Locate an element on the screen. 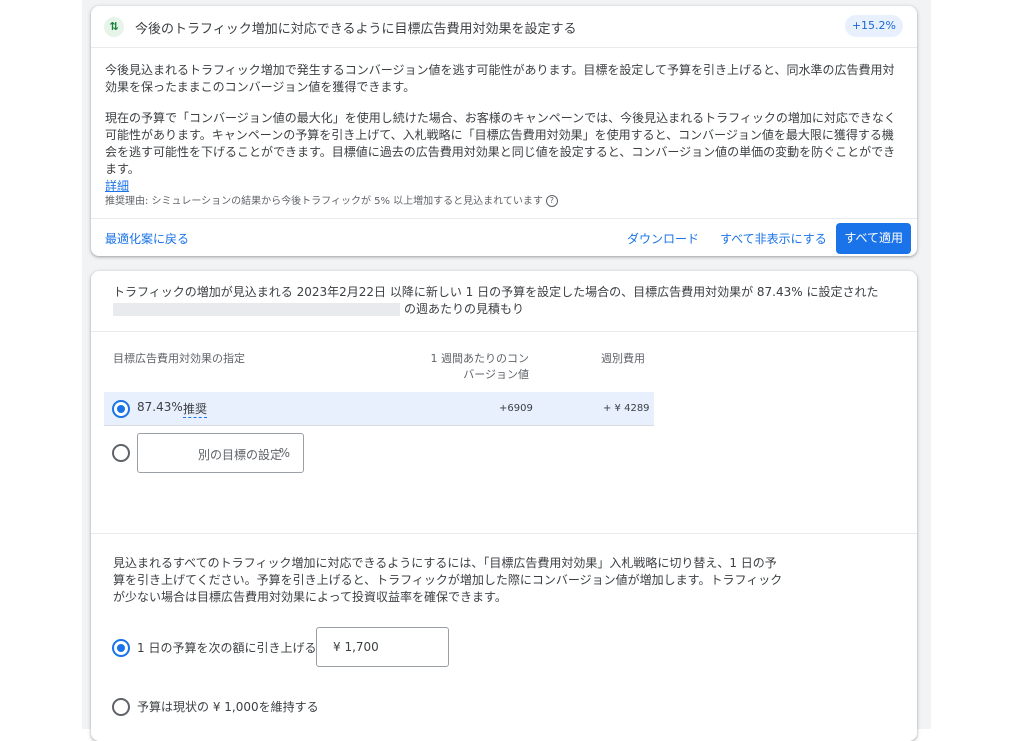 The image size is (1012, 741). details-link: 詳細 is located at coordinates (117, 186).